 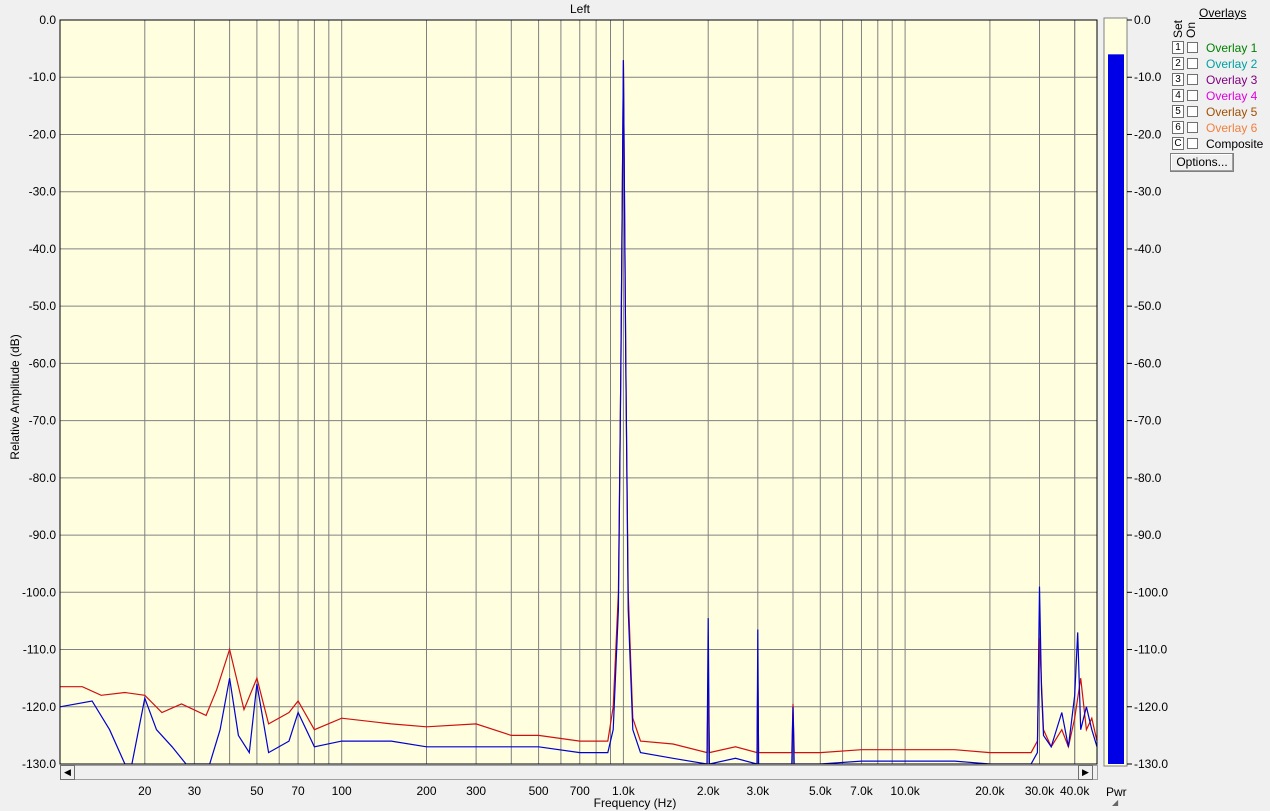 What do you see at coordinates (43, 77) in the screenshot?
I see `y-tick-label: -10.0` at bounding box center [43, 77].